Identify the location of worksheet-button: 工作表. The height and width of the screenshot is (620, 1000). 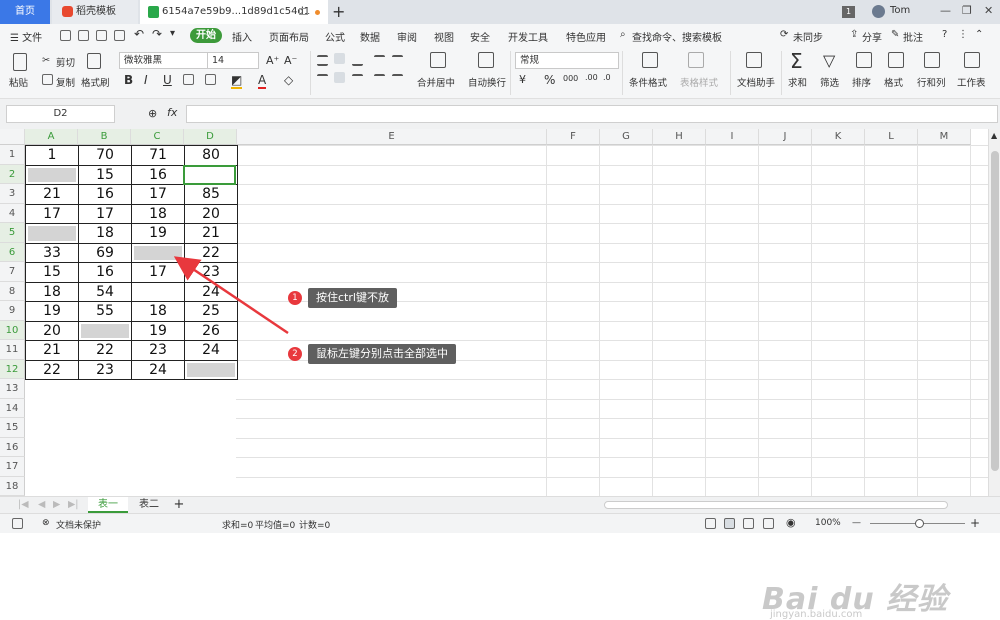
(971, 82).